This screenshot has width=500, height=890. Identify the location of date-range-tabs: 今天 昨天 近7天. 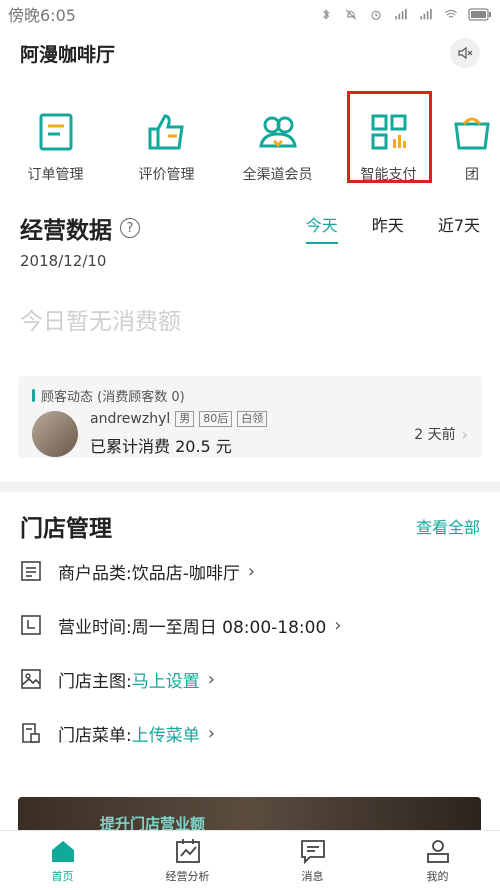
(392, 228).